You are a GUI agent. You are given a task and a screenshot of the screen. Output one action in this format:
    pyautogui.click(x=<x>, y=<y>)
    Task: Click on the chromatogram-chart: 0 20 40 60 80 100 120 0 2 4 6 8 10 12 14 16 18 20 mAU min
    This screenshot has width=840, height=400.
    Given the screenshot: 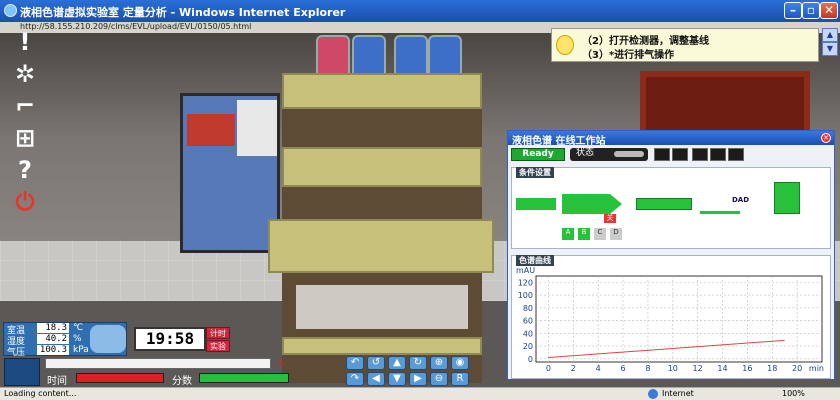 What is the action you would take?
    pyautogui.click(x=670, y=319)
    